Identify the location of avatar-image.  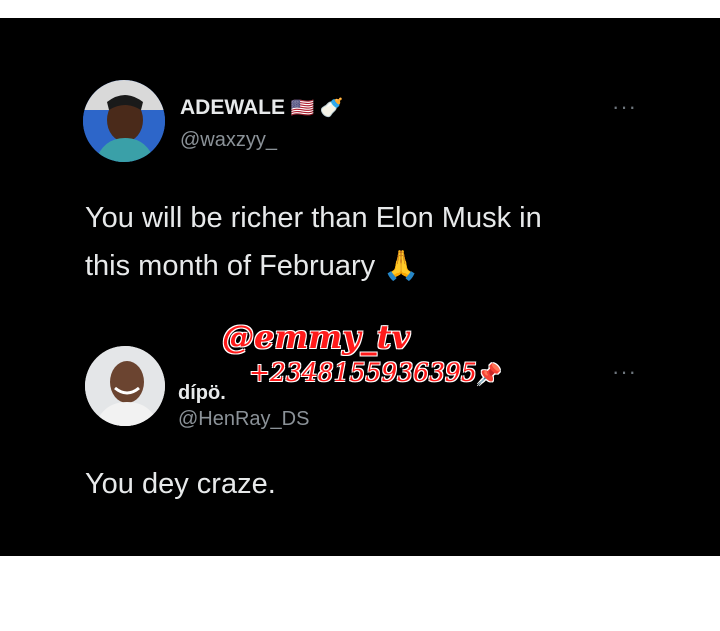
(124, 121).